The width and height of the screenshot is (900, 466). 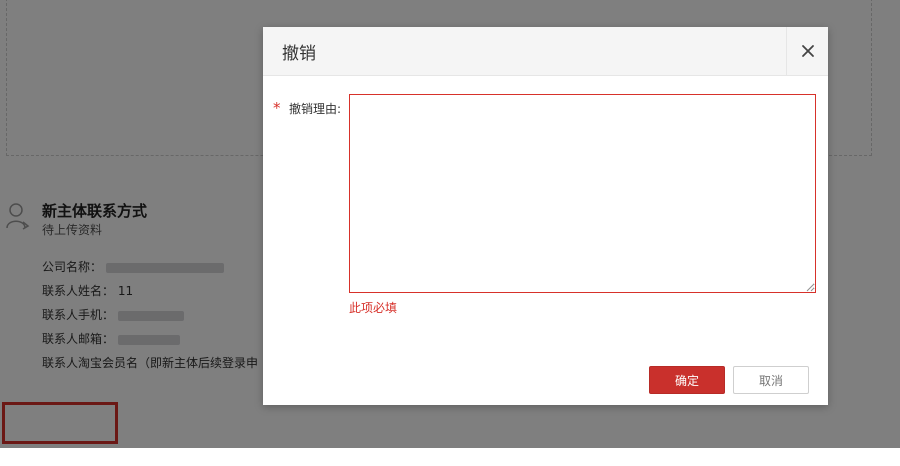 I want to click on cancel-button: 取消, so click(x=771, y=380).